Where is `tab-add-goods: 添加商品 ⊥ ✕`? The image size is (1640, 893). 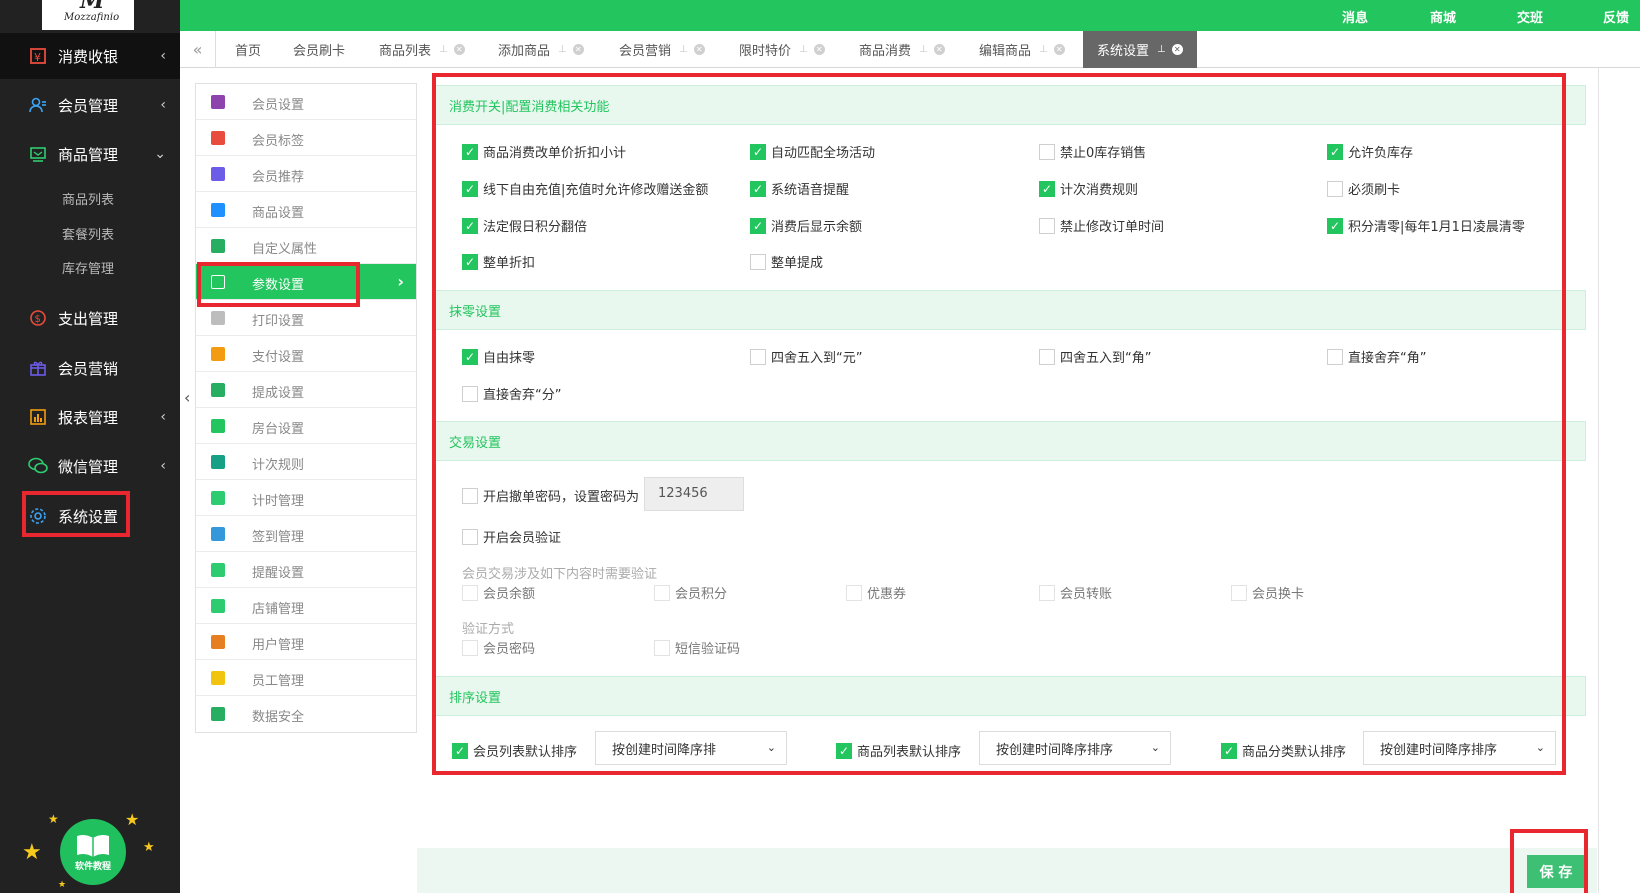
tab-add-goods: 添加商品 ⊥ ✕ is located at coordinates (541, 49).